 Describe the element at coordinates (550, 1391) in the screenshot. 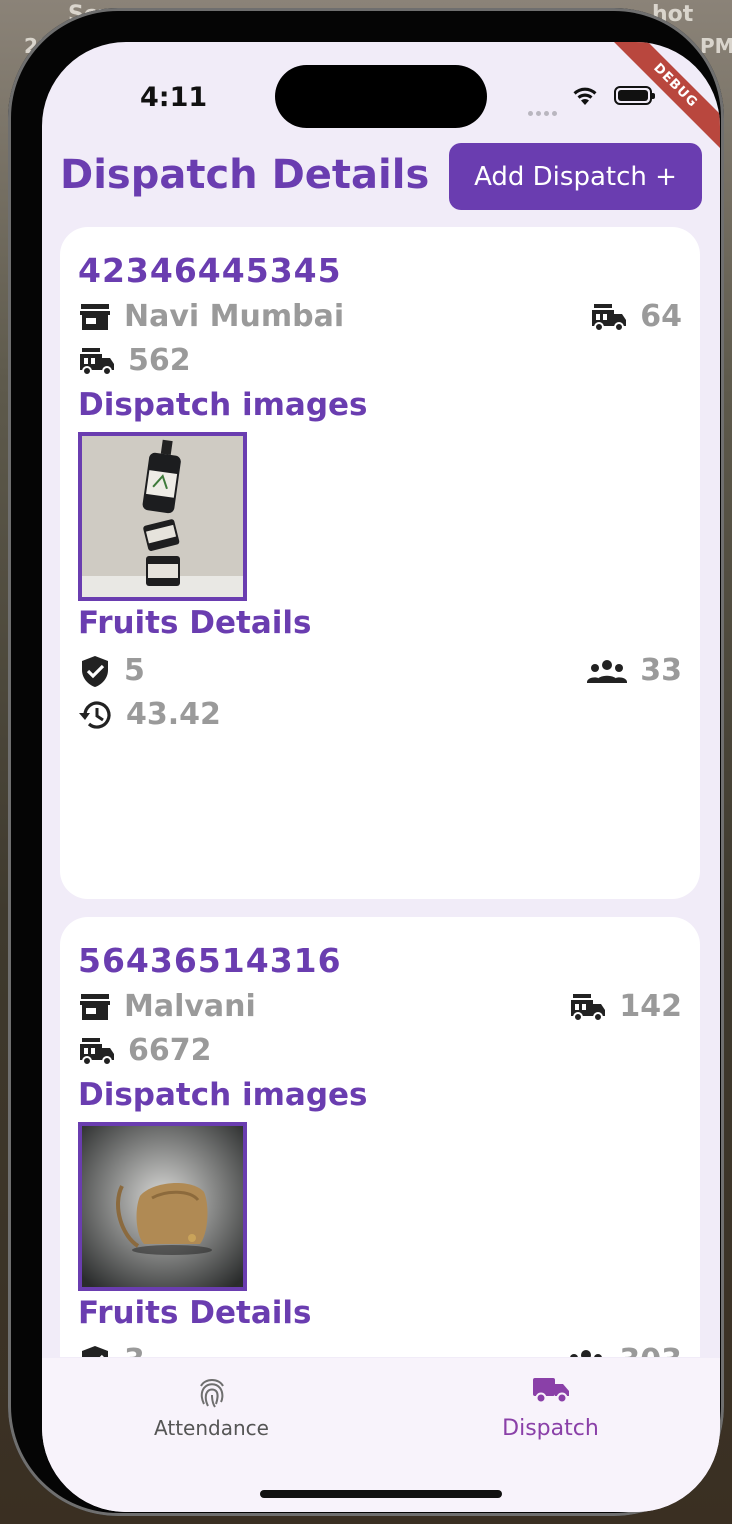

I see `truck-icon` at that location.